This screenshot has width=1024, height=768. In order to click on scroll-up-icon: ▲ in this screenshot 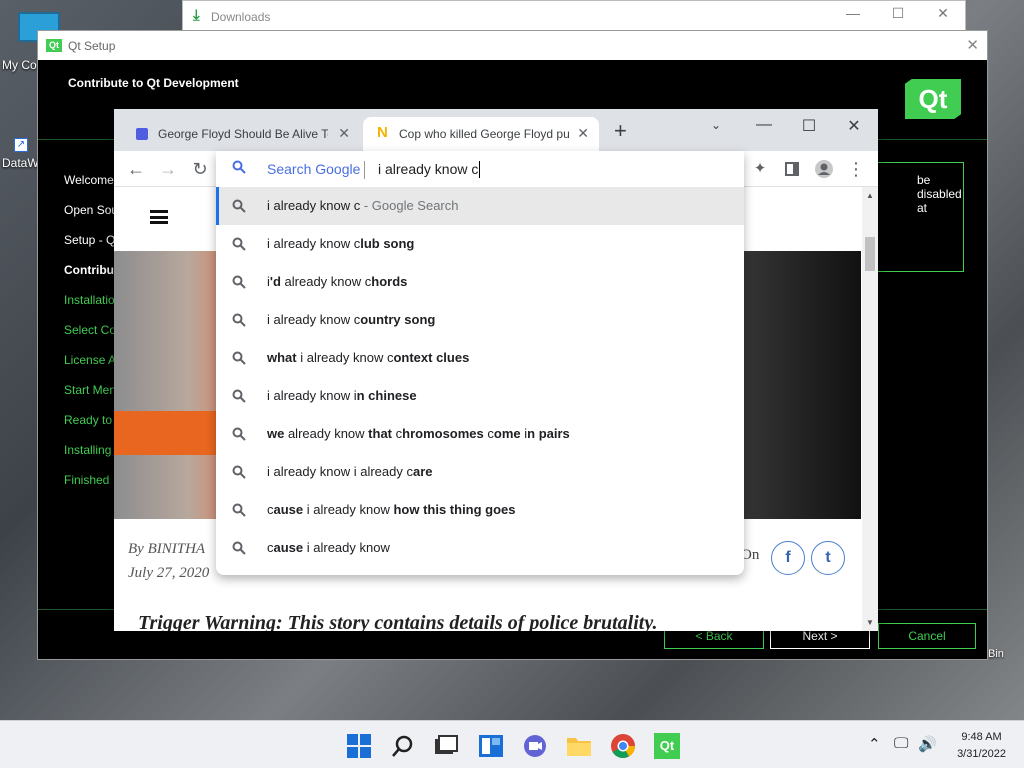, I will do `click(870, 195)`.